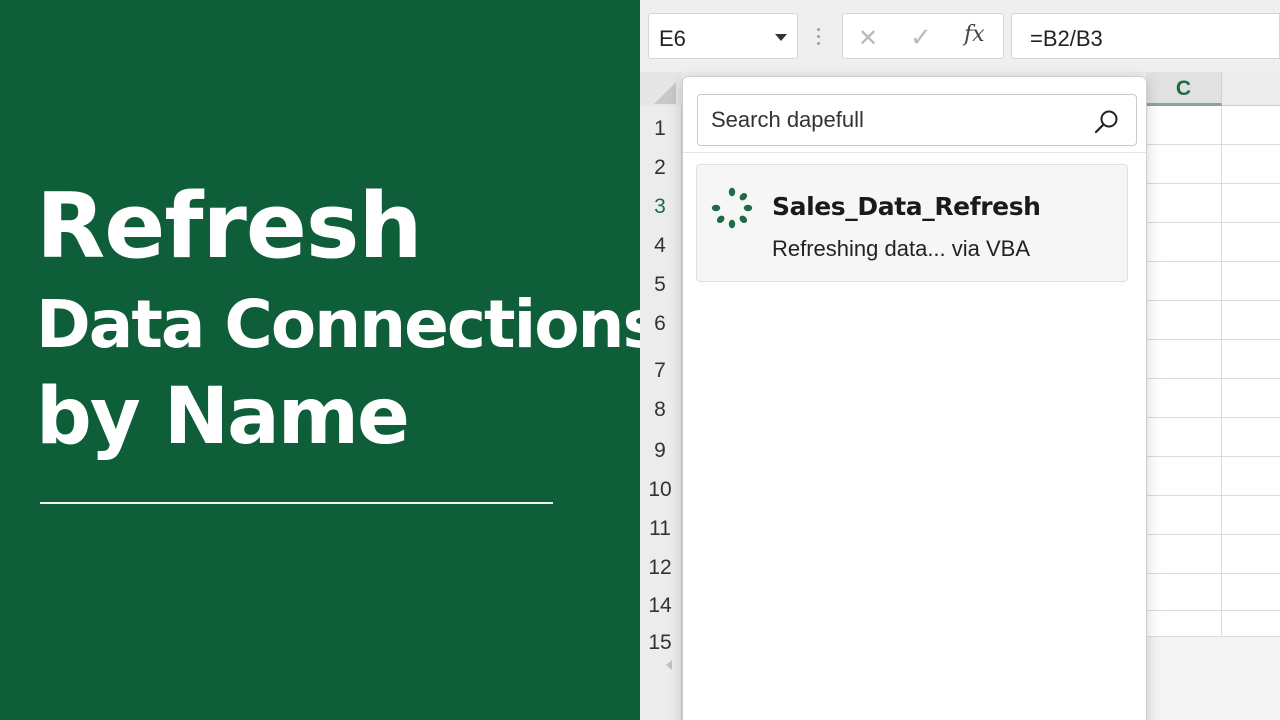 This screenshot has height=720, width=1280. Describe the element at coordinates (660, 246) in the screenshot. I see `row-header-4: 4` at that location.